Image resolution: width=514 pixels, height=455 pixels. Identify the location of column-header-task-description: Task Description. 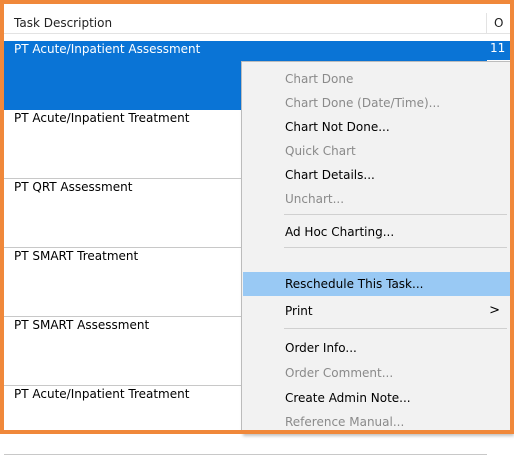
(245, 23).